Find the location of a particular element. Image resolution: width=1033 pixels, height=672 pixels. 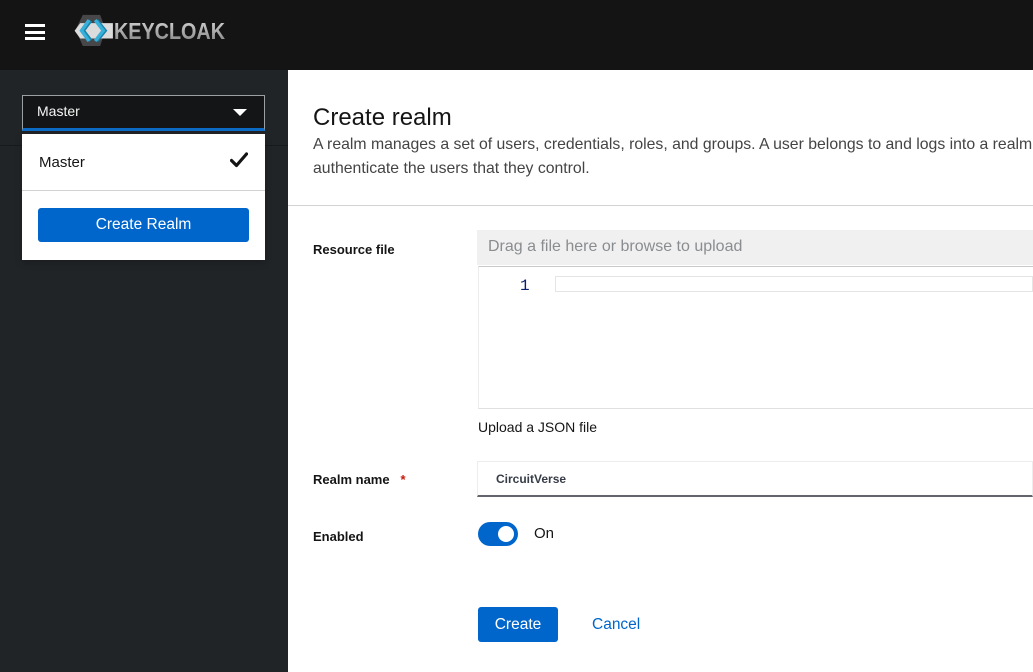

svg-text: KEYCLOAK is located at coordinates (169, 31).